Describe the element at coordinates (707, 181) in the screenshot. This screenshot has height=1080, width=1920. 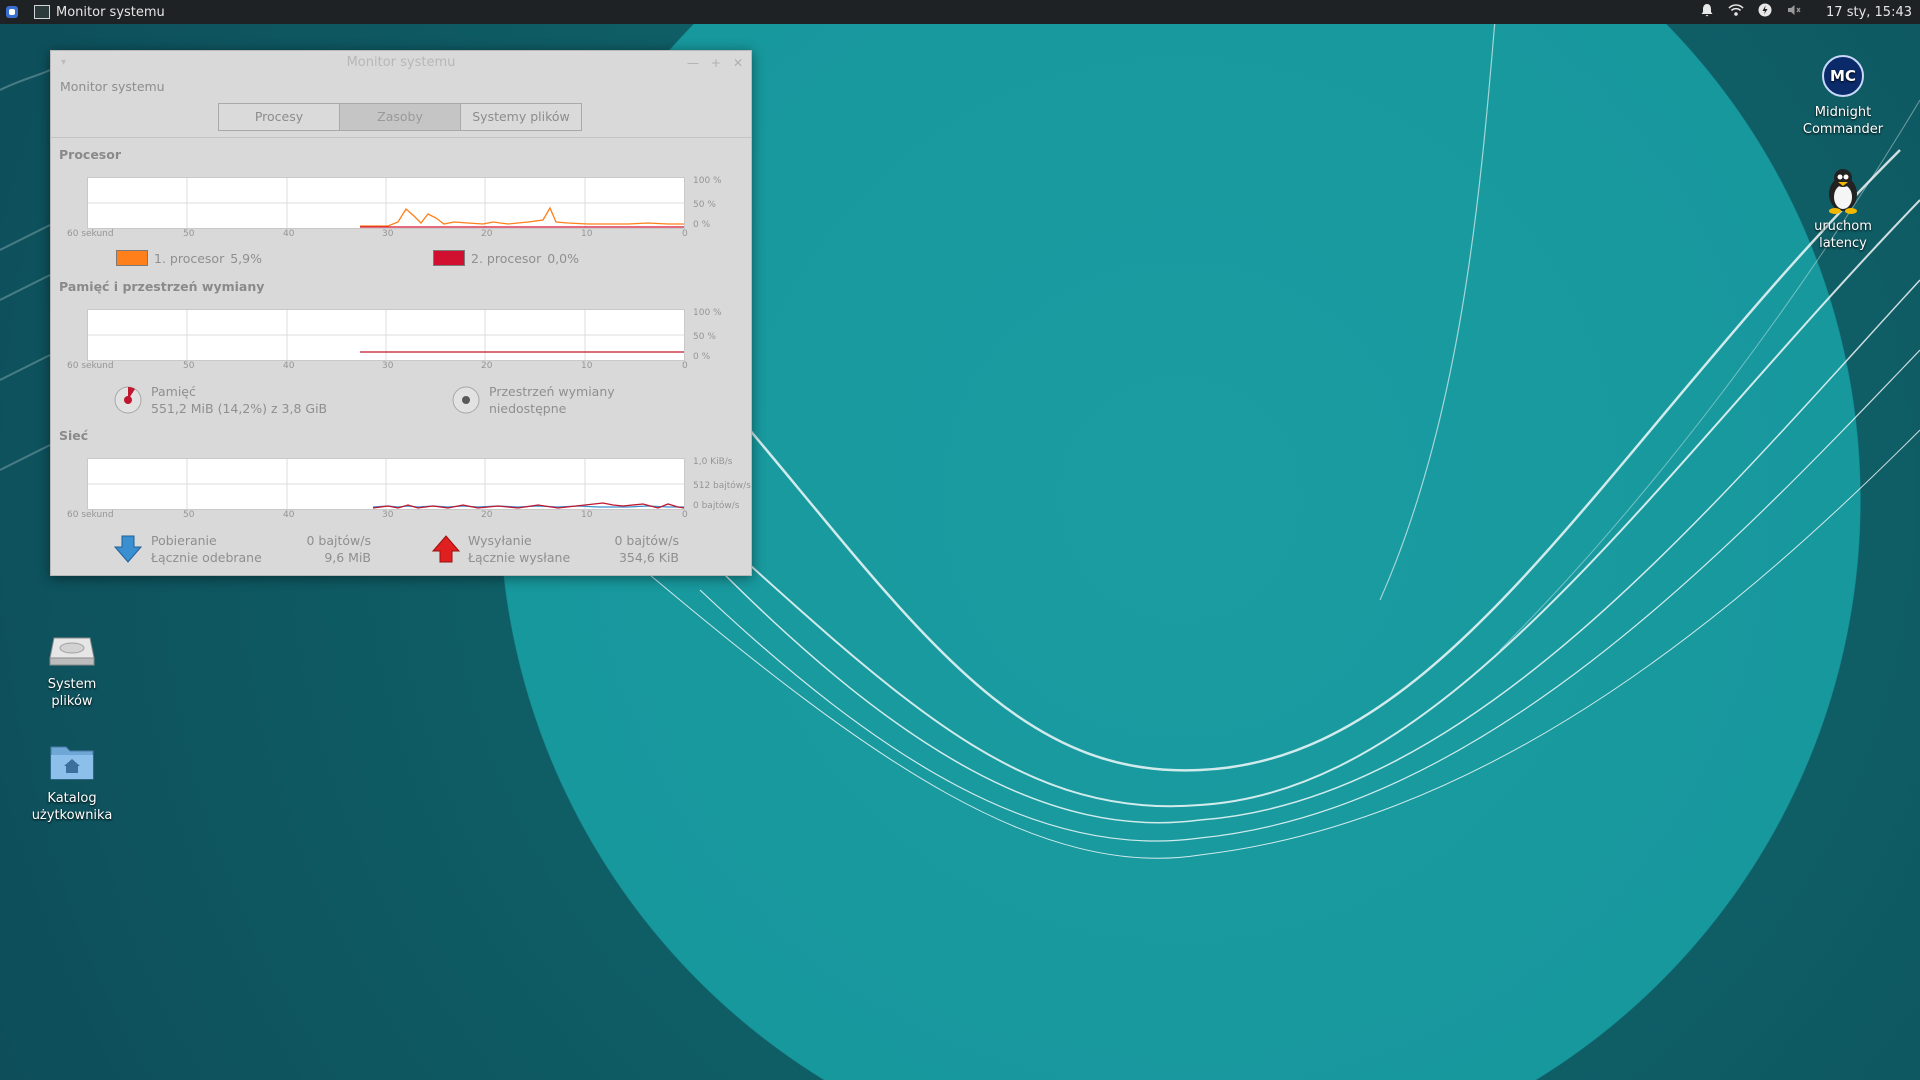
I see `y-tick: 100 %` at that location.